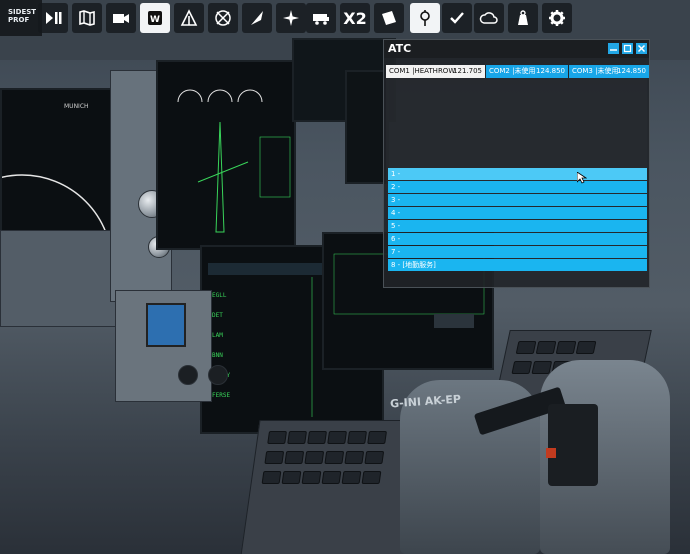 The image size is (690, 554). What do you see at coordinates (517, 213) in the screenshot?
I see `atc-option-4: 4 -` at bounding box center [517, 213].